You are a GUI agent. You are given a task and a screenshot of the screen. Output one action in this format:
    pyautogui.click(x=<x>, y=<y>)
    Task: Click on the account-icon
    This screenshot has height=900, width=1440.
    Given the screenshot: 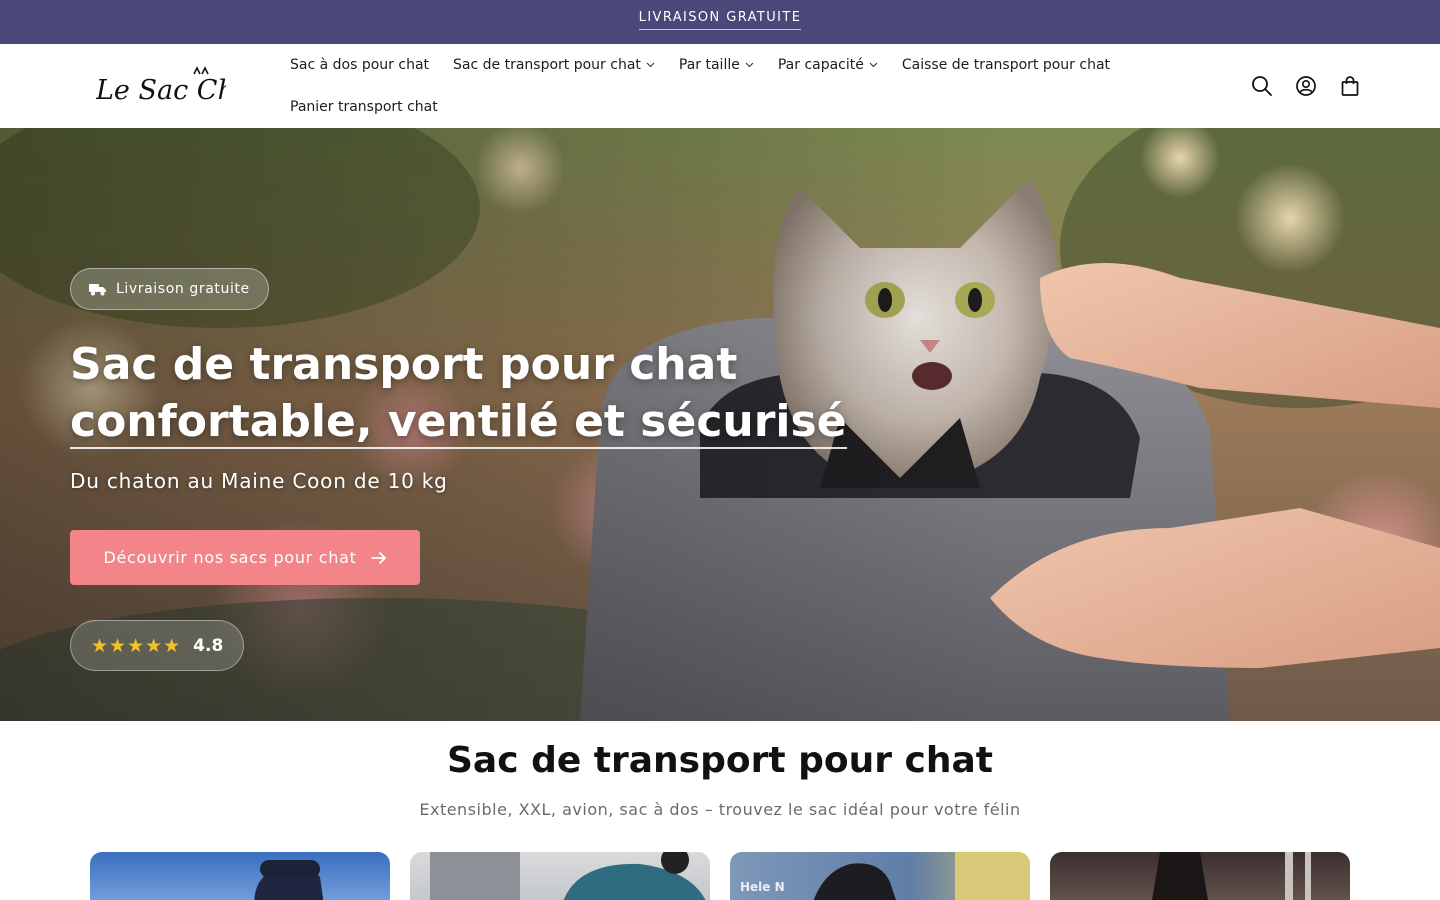 What is the action you would take?
    pyautogui.click(x=1306, y=86)
    